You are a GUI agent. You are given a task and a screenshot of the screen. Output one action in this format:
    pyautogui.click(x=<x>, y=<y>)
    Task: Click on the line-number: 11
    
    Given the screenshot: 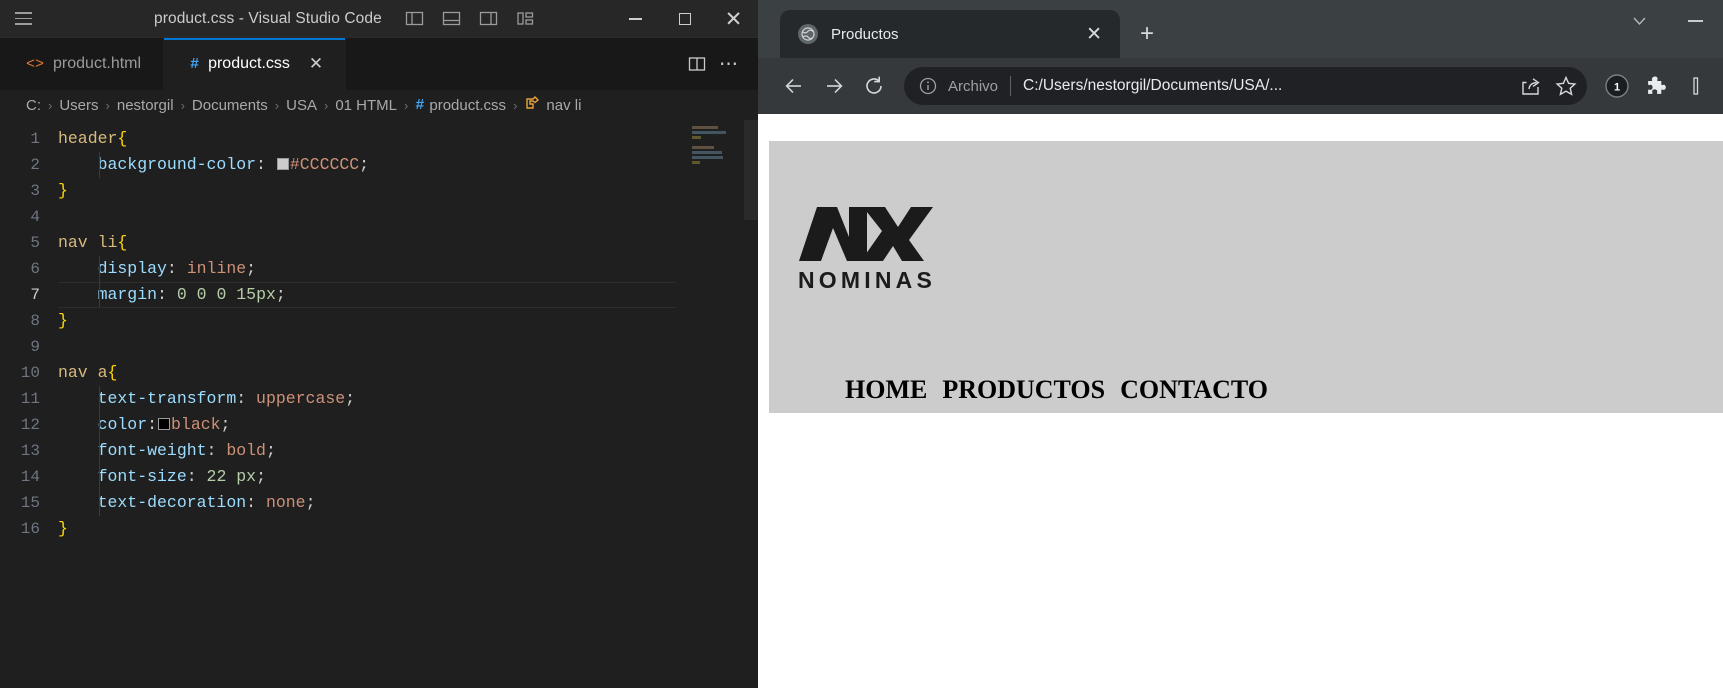 What is the action you would take?
    pyautogui.click(x=30, y=399)
    